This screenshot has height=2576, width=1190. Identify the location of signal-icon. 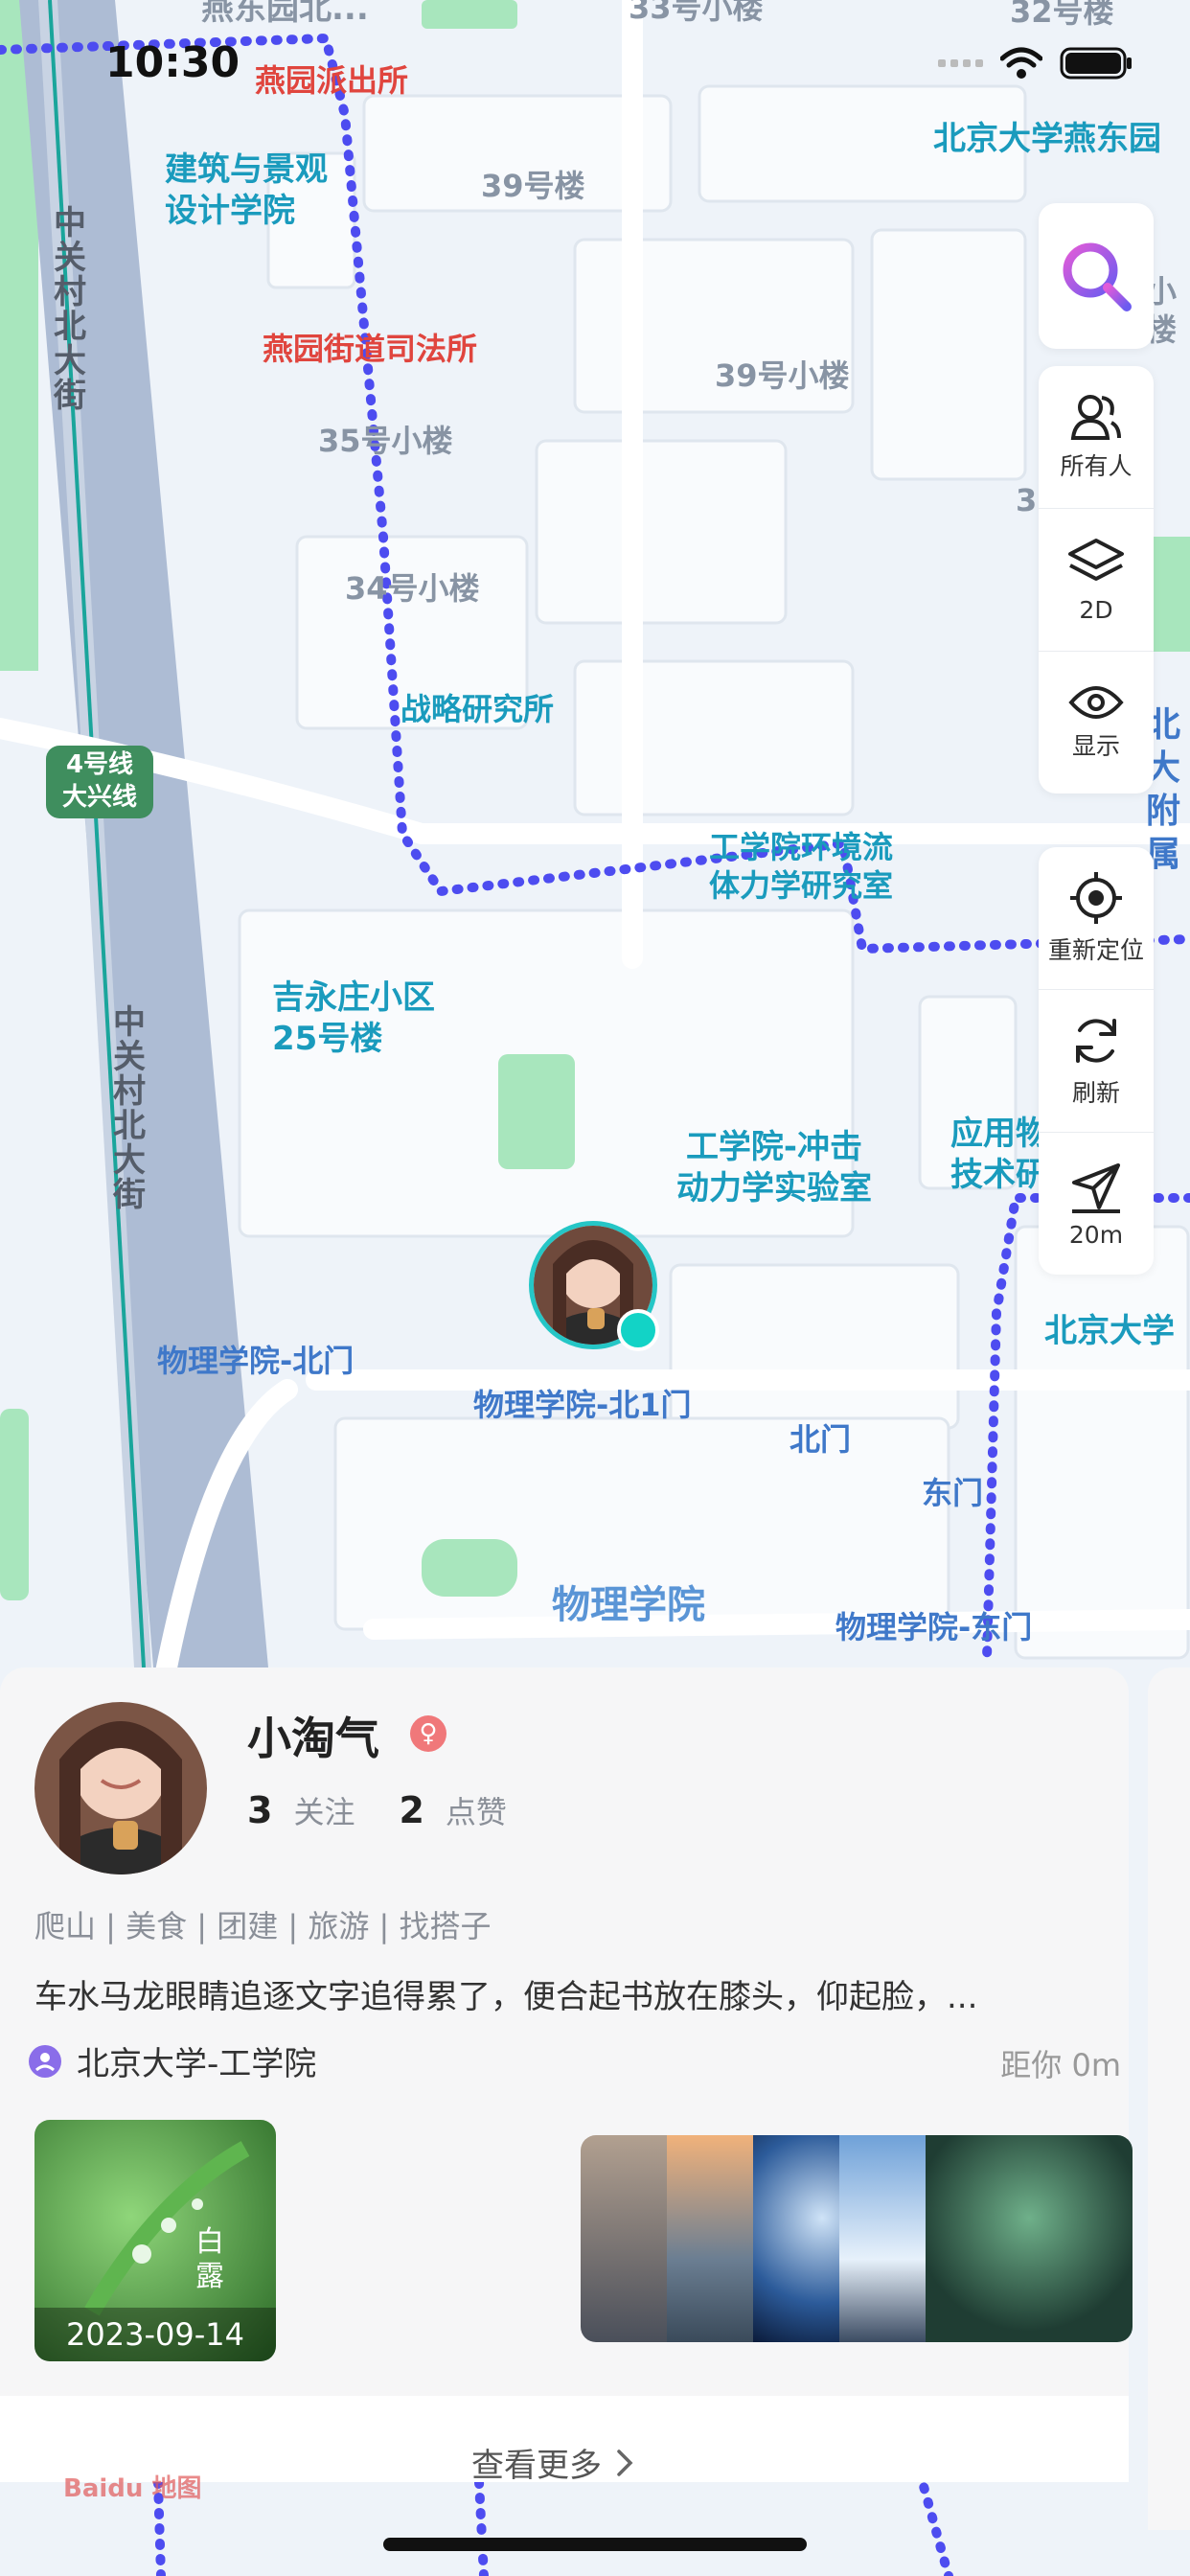
(961, 63).